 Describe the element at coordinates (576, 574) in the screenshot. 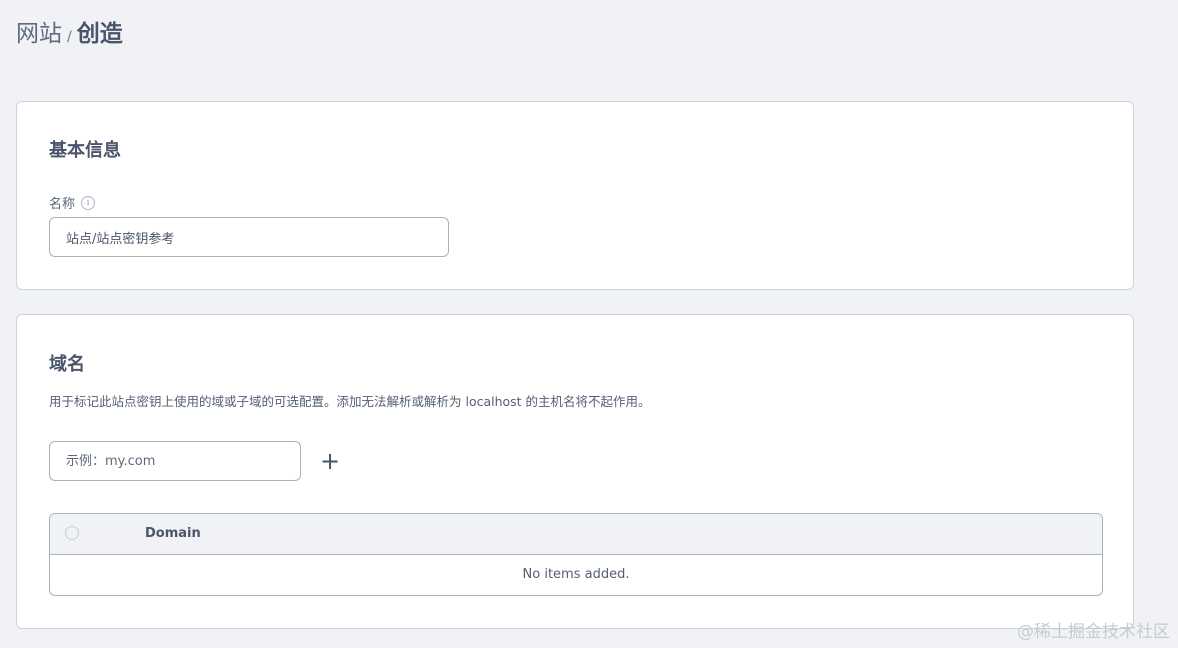

I see `empty-state-text: No items added.` at that location.